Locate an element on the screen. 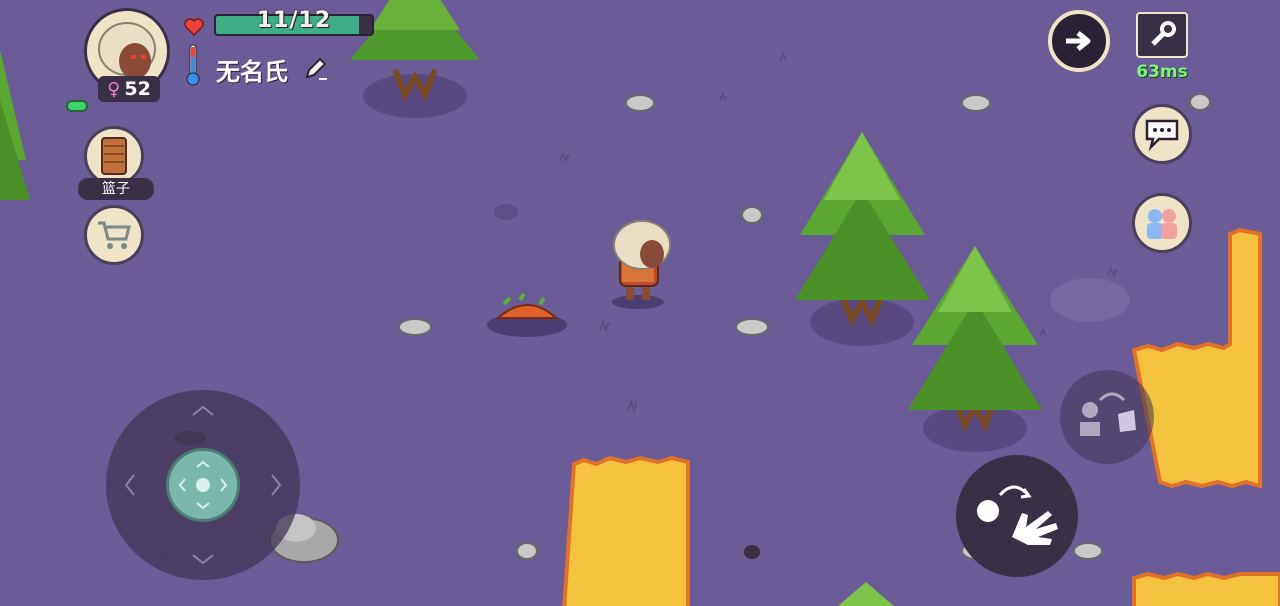 Image resolution: width=1280 pixels, height=606 pixels. people-icon is located at coordinates (1162, 224).